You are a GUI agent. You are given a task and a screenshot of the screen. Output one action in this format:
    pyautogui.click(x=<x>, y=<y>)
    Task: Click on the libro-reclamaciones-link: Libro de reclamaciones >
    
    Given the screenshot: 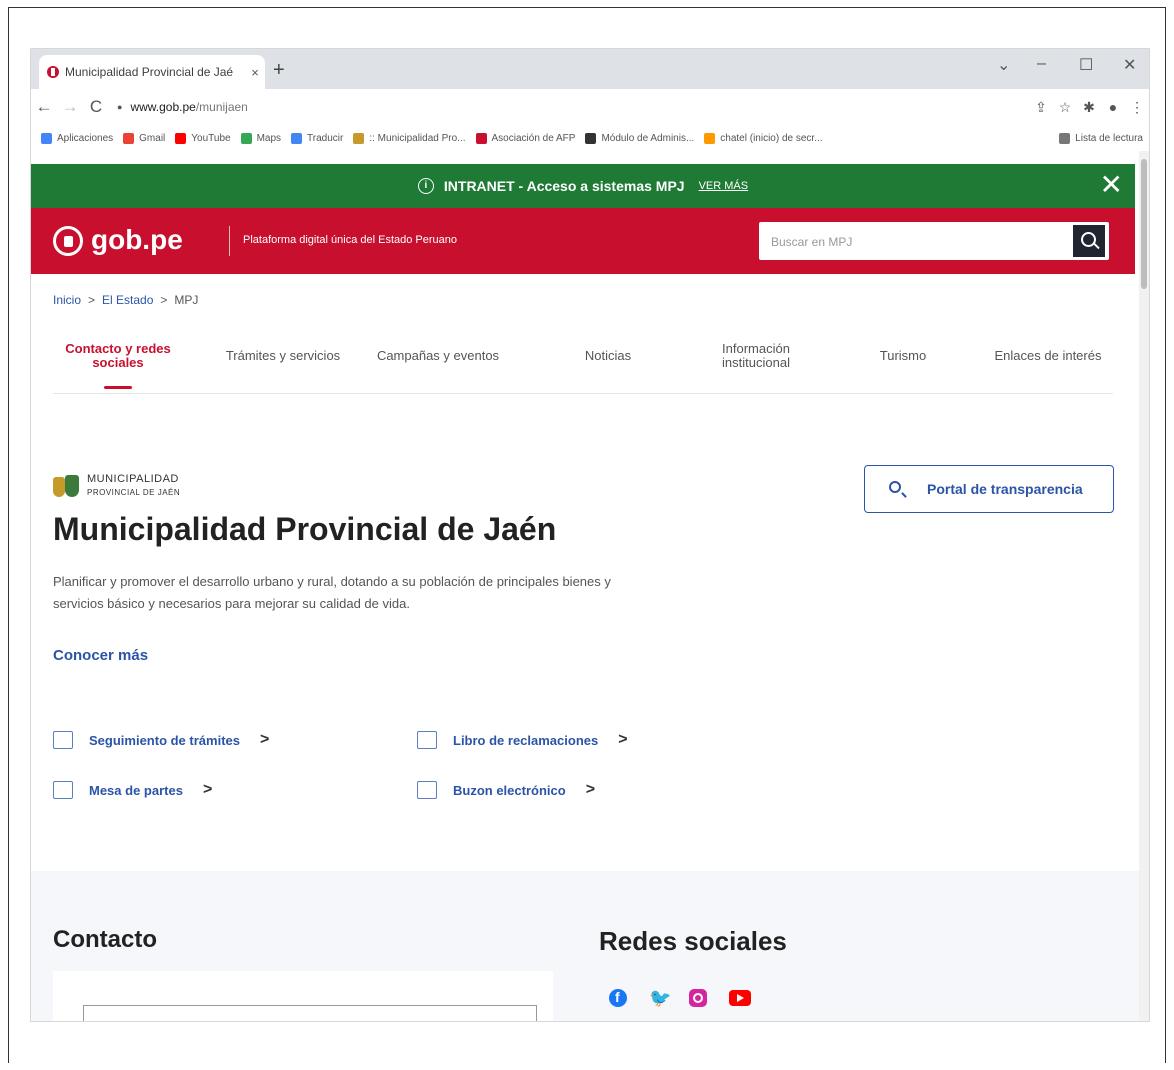 What is the action you would take?
    pyautogui.click(x=522, y=740)
    